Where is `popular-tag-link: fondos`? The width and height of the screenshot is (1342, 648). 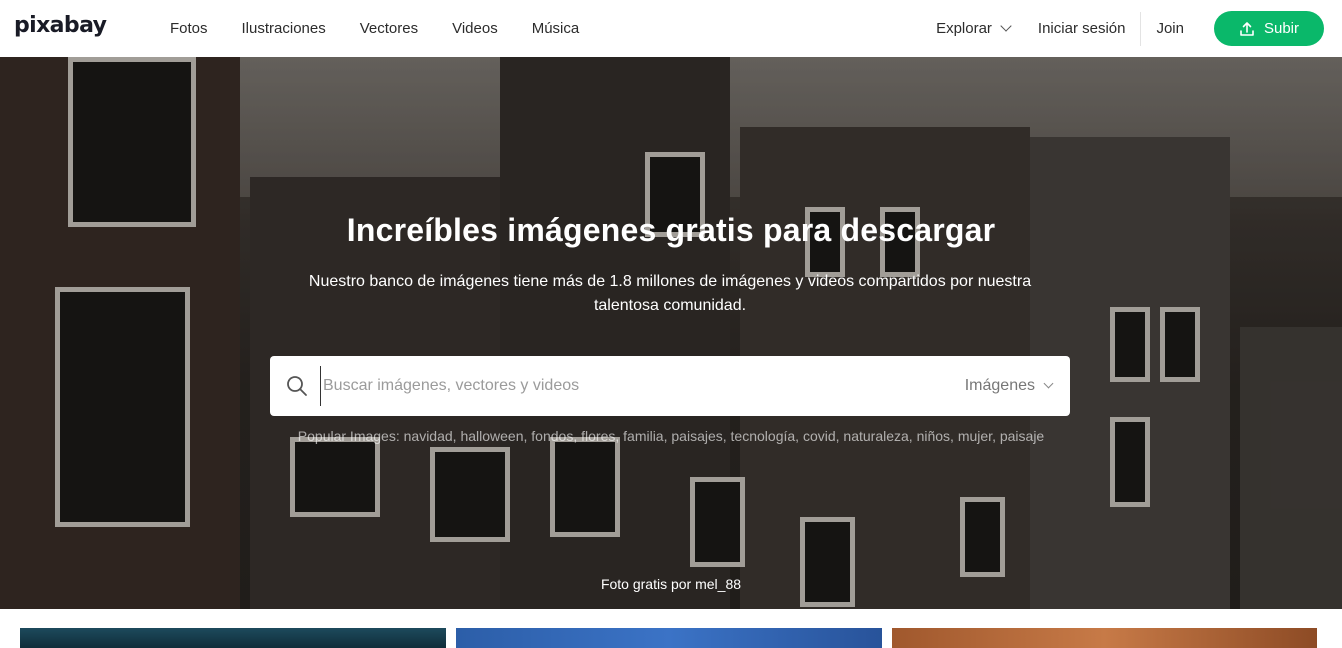
popular-tag-link: fondos is located at coordinates (552, 436).